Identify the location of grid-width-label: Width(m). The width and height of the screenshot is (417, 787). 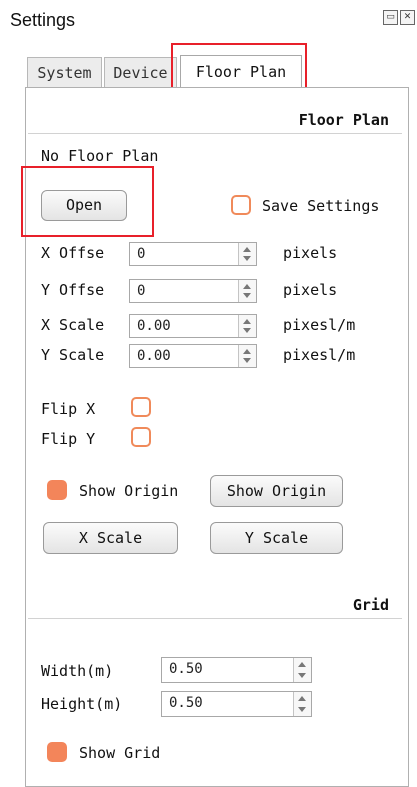
(77, 671).